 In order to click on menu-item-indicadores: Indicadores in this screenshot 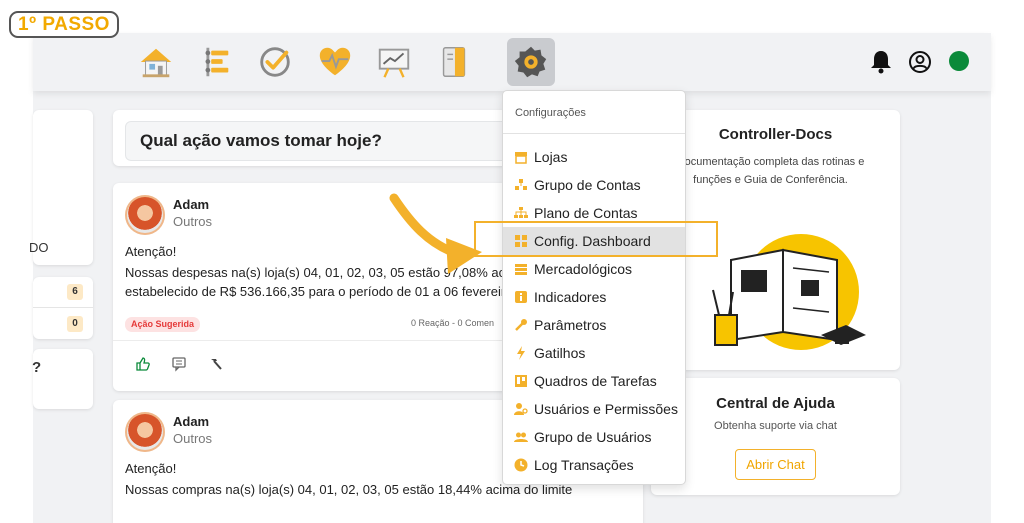, I will do `click(594, 297)`.